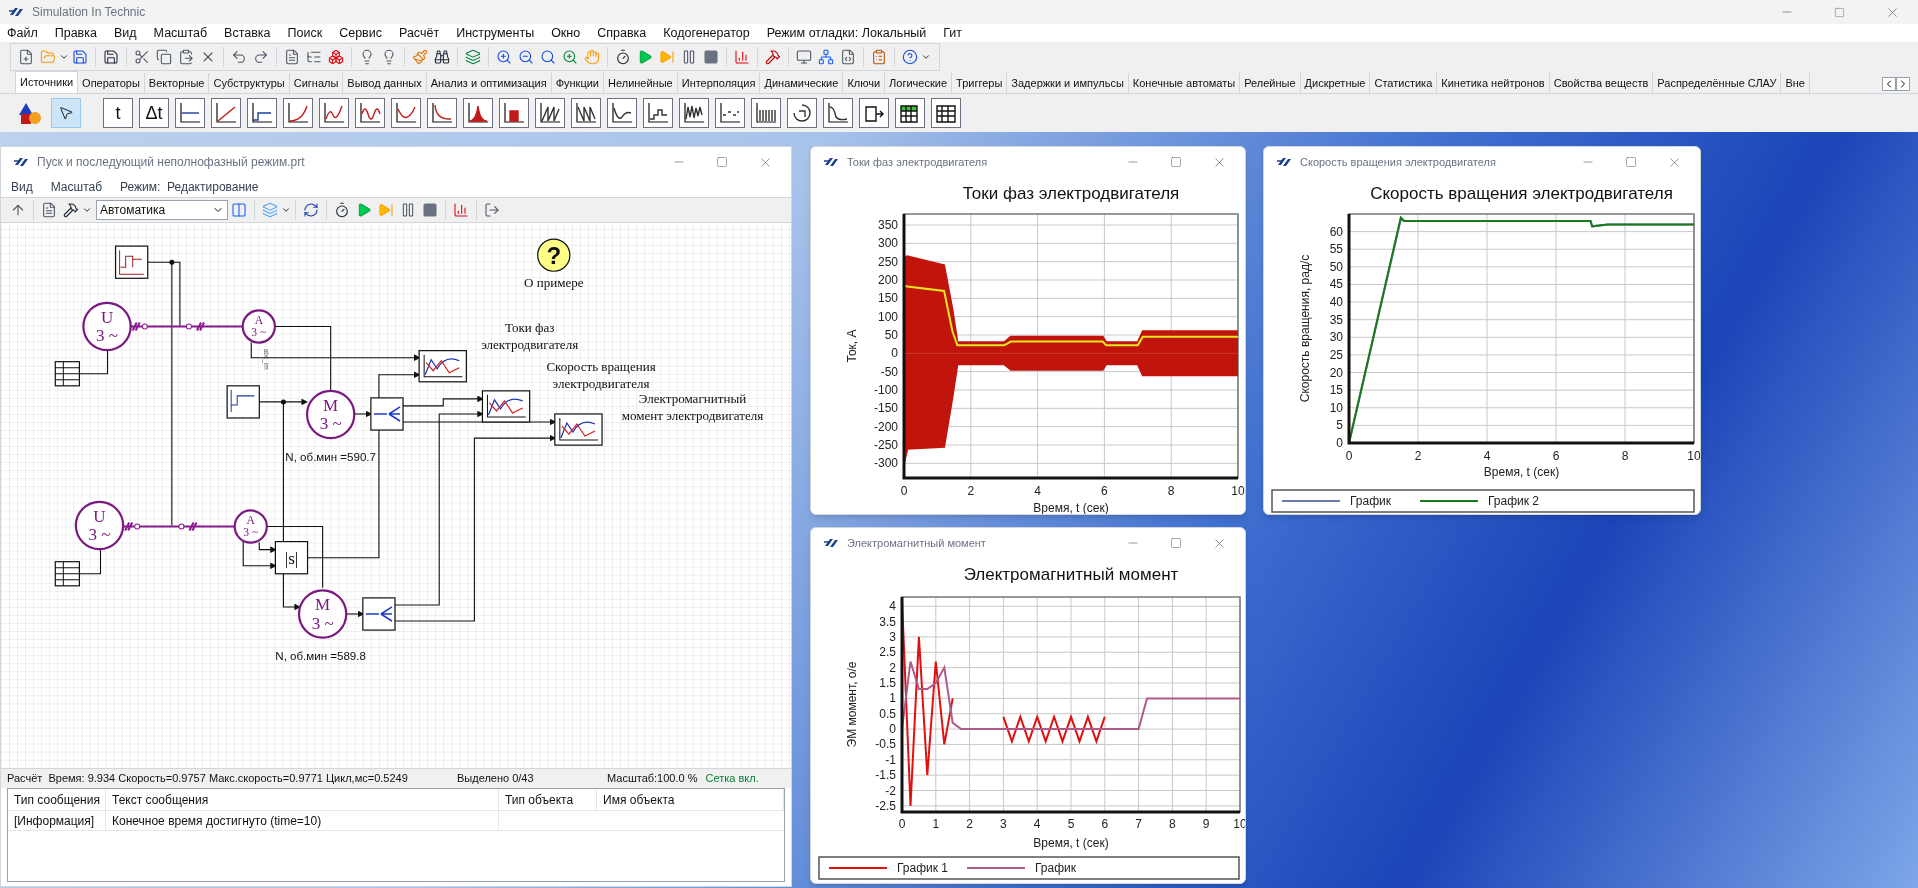 The height and width of the screenshot is (888, 1918). Describe the element at coordinates (946, 113) in the screenshot. I see `table-block-icon` at that location.